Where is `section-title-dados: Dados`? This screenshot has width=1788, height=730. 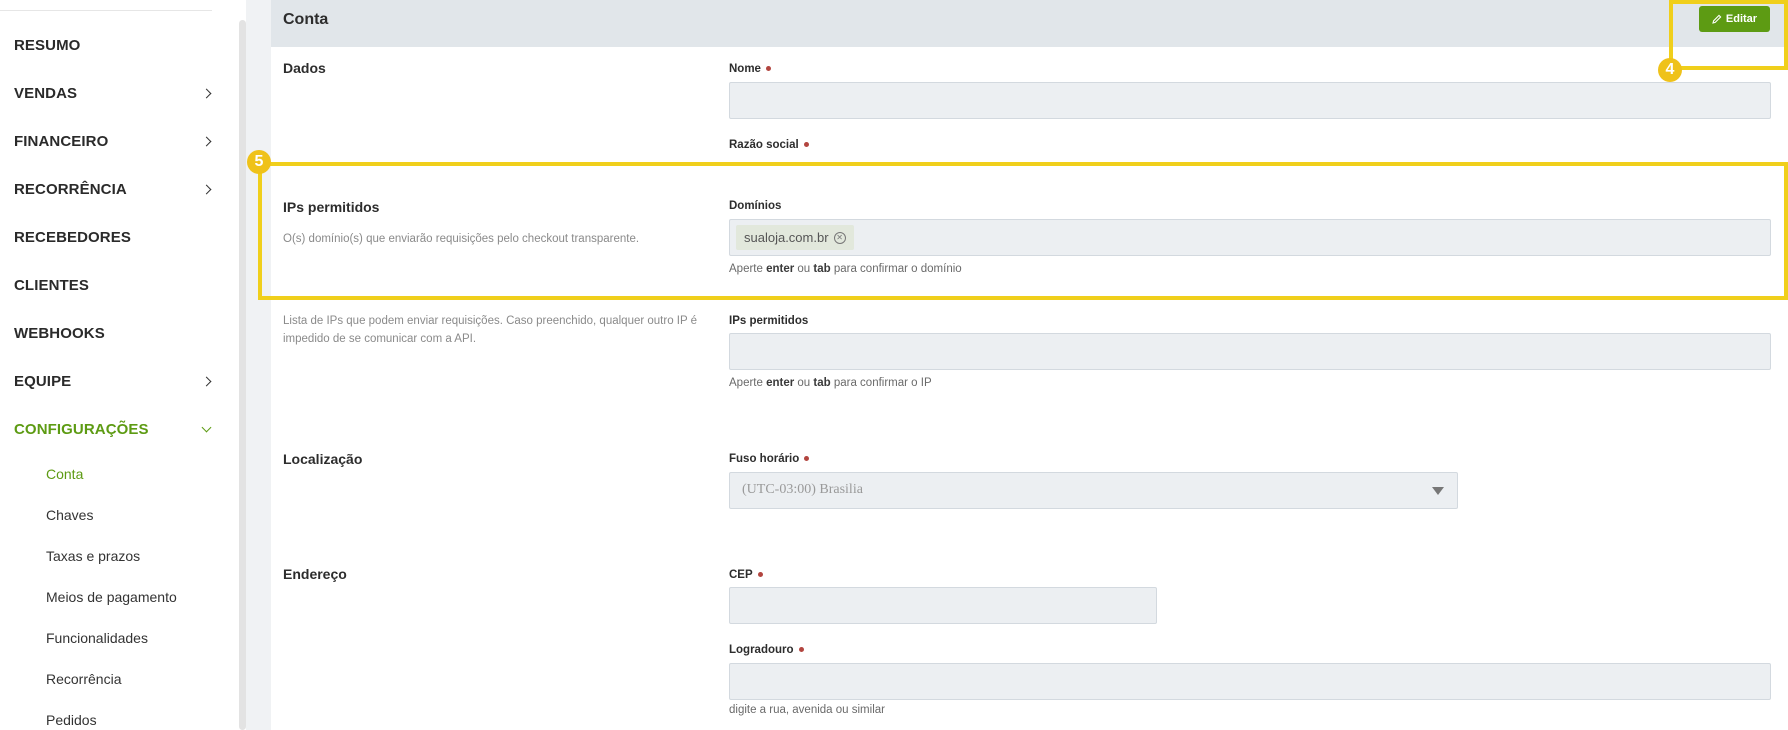 section-title-dados: Dados is located at coordinates (304, 68).